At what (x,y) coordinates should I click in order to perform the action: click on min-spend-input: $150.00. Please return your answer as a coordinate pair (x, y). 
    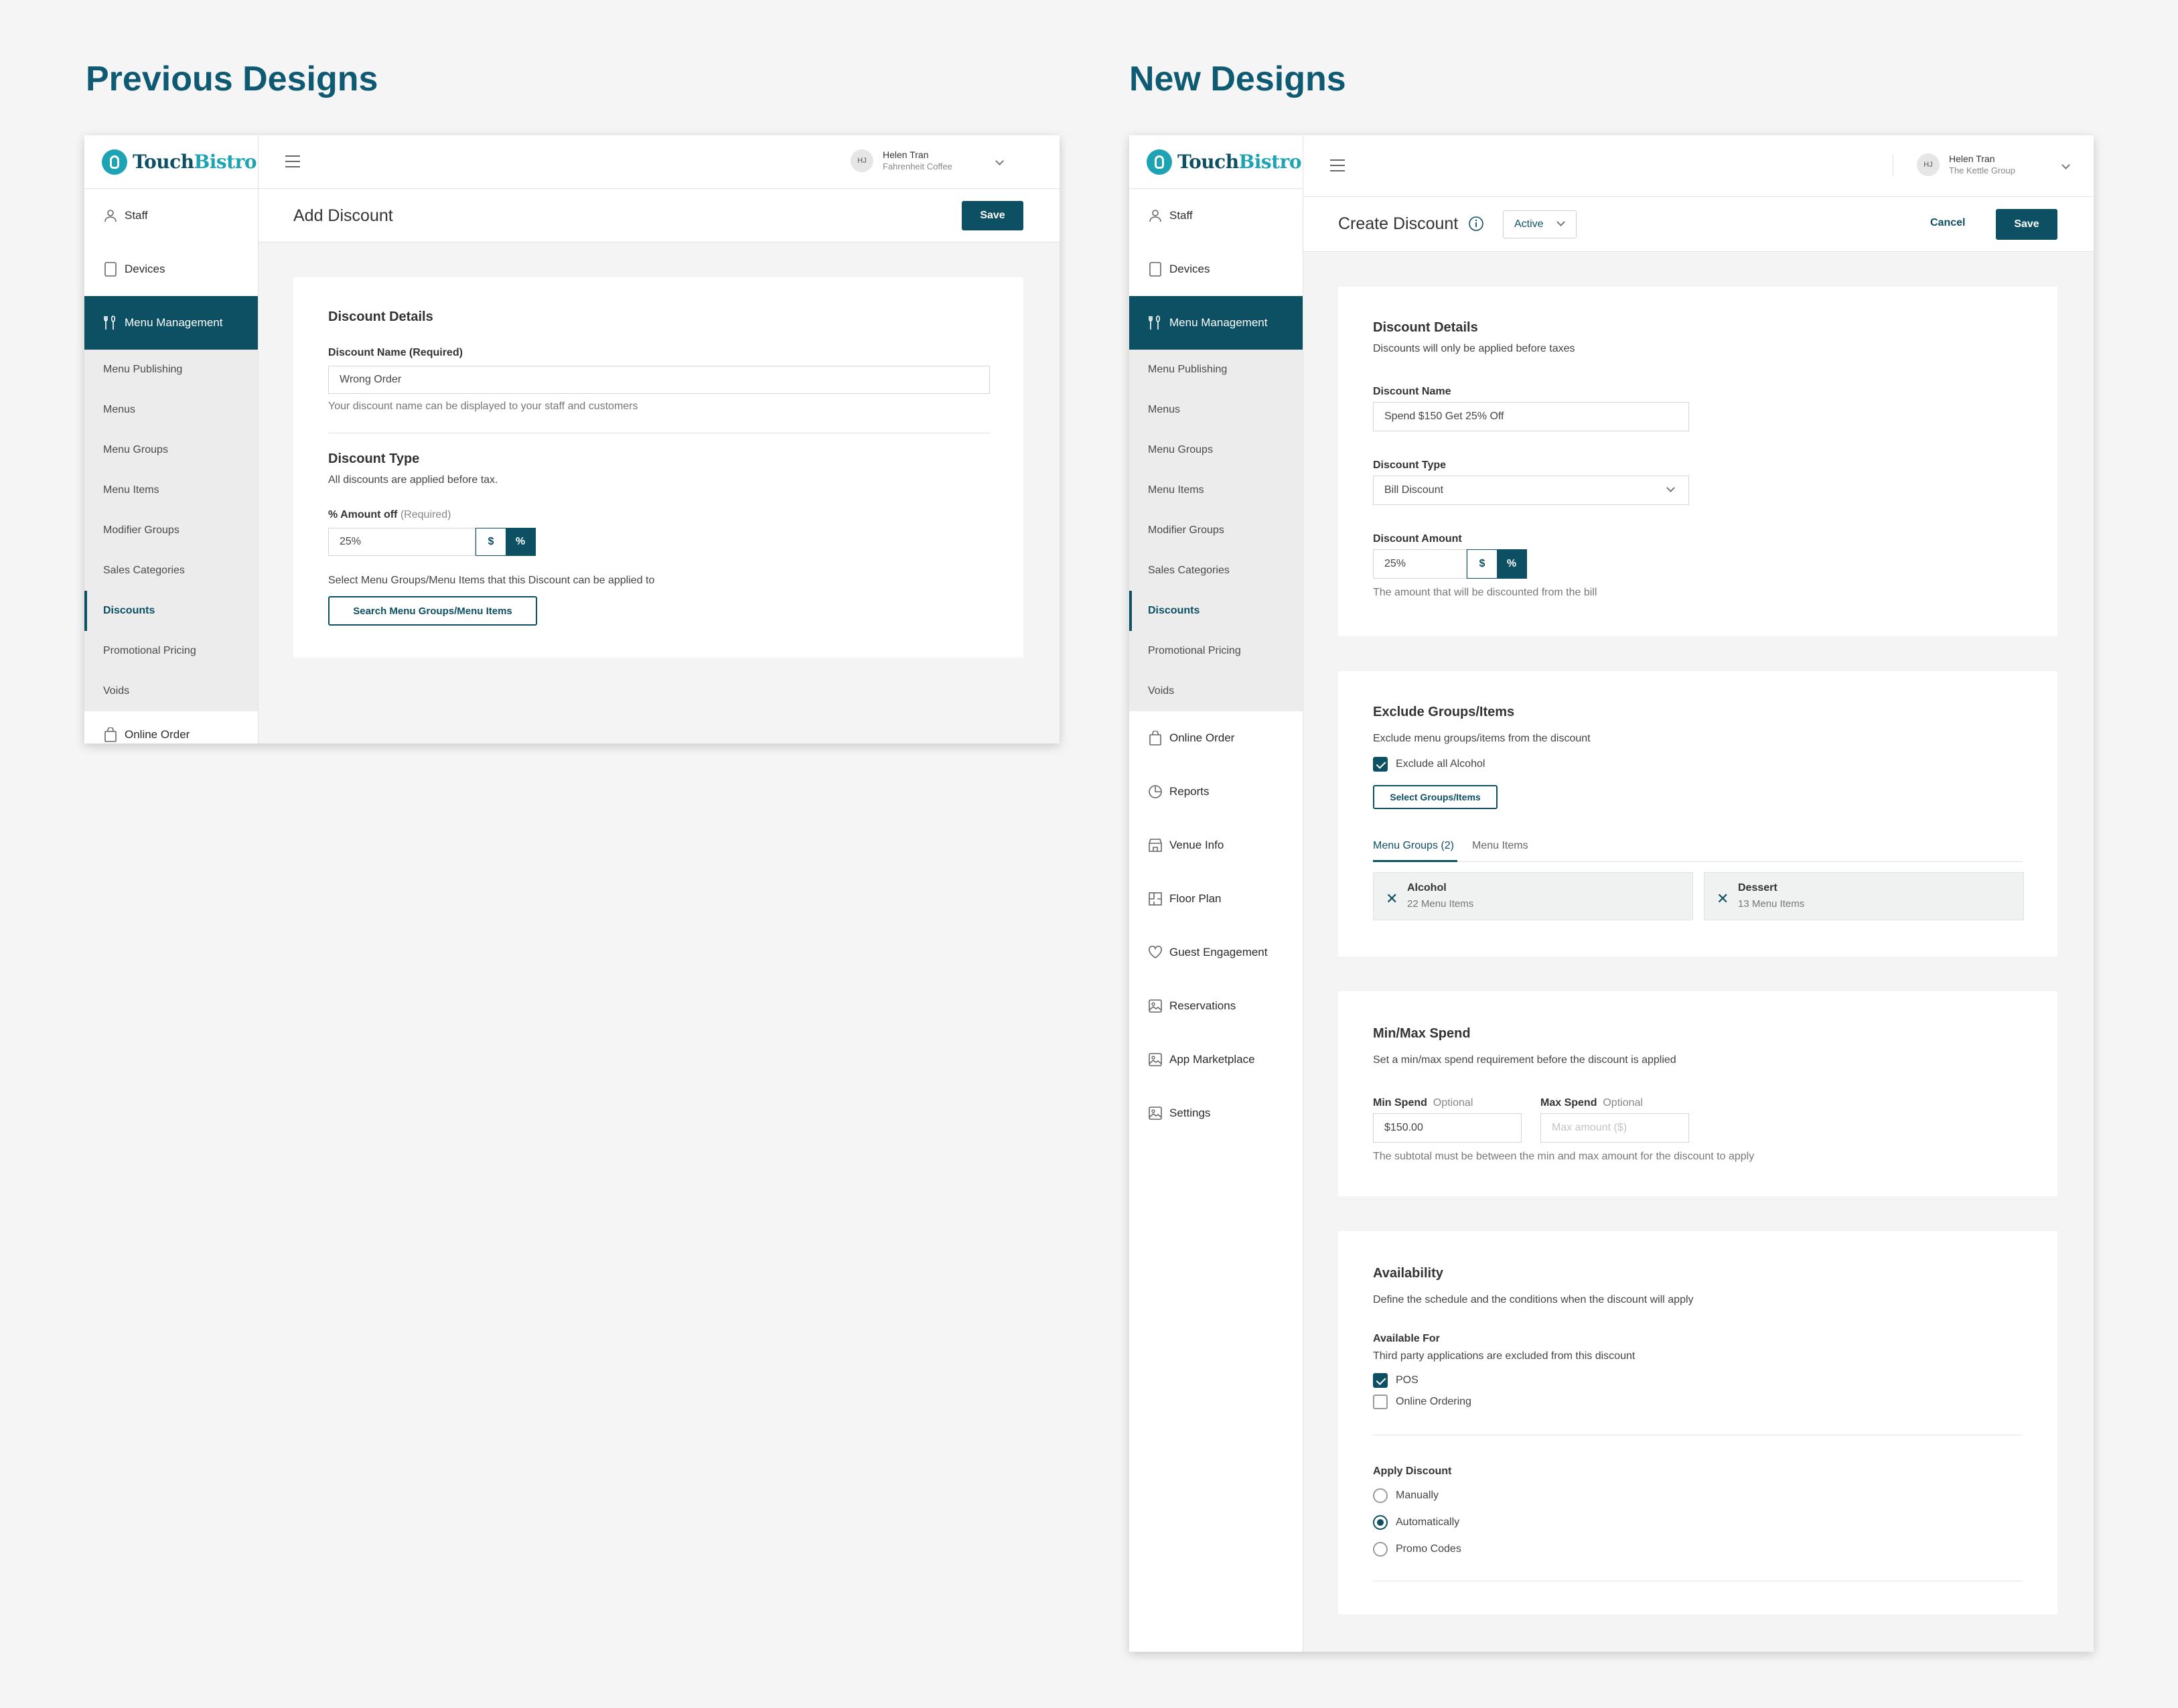
    Looking at the image, I should click on (1447, 1128).